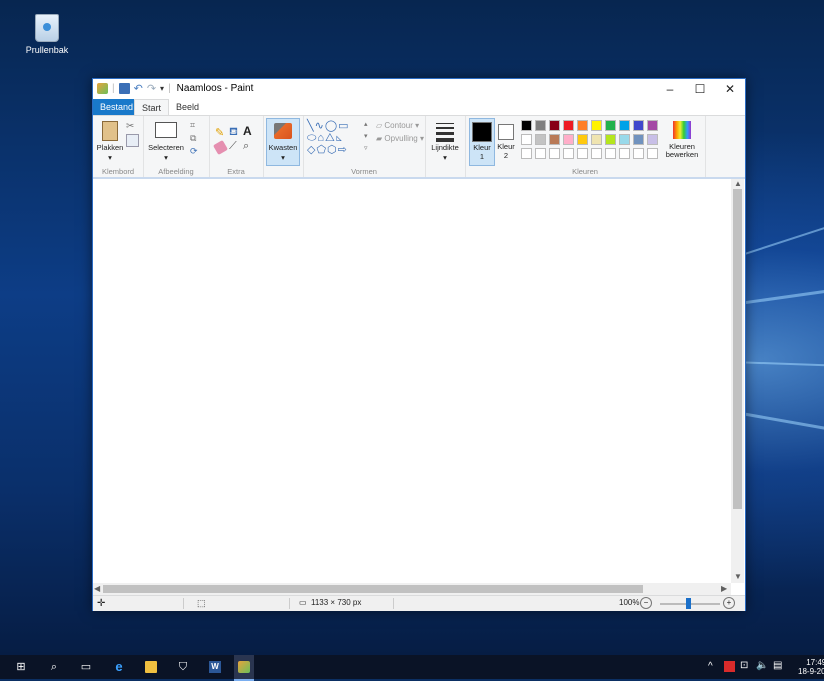 The width and height of the screenshot is (824, 681). I want to click on copy-icon, so click(132, 140).